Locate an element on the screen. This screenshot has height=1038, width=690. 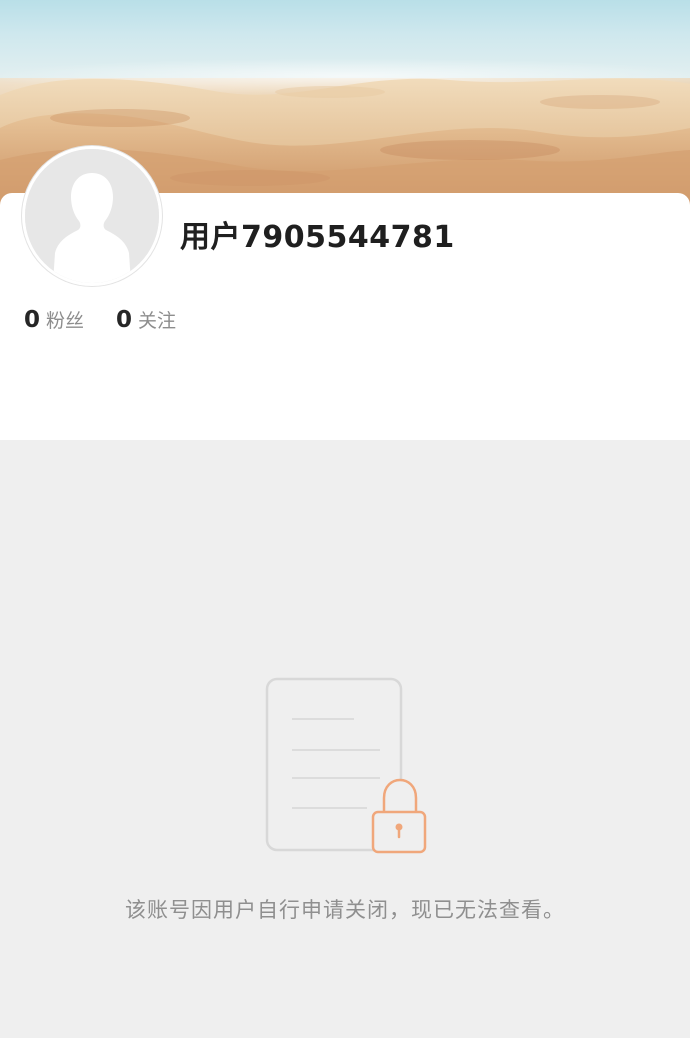
account-closed-message: 该账号因用户自行申请关闭，现已无法查看。 is located at coordinates (345, 910).